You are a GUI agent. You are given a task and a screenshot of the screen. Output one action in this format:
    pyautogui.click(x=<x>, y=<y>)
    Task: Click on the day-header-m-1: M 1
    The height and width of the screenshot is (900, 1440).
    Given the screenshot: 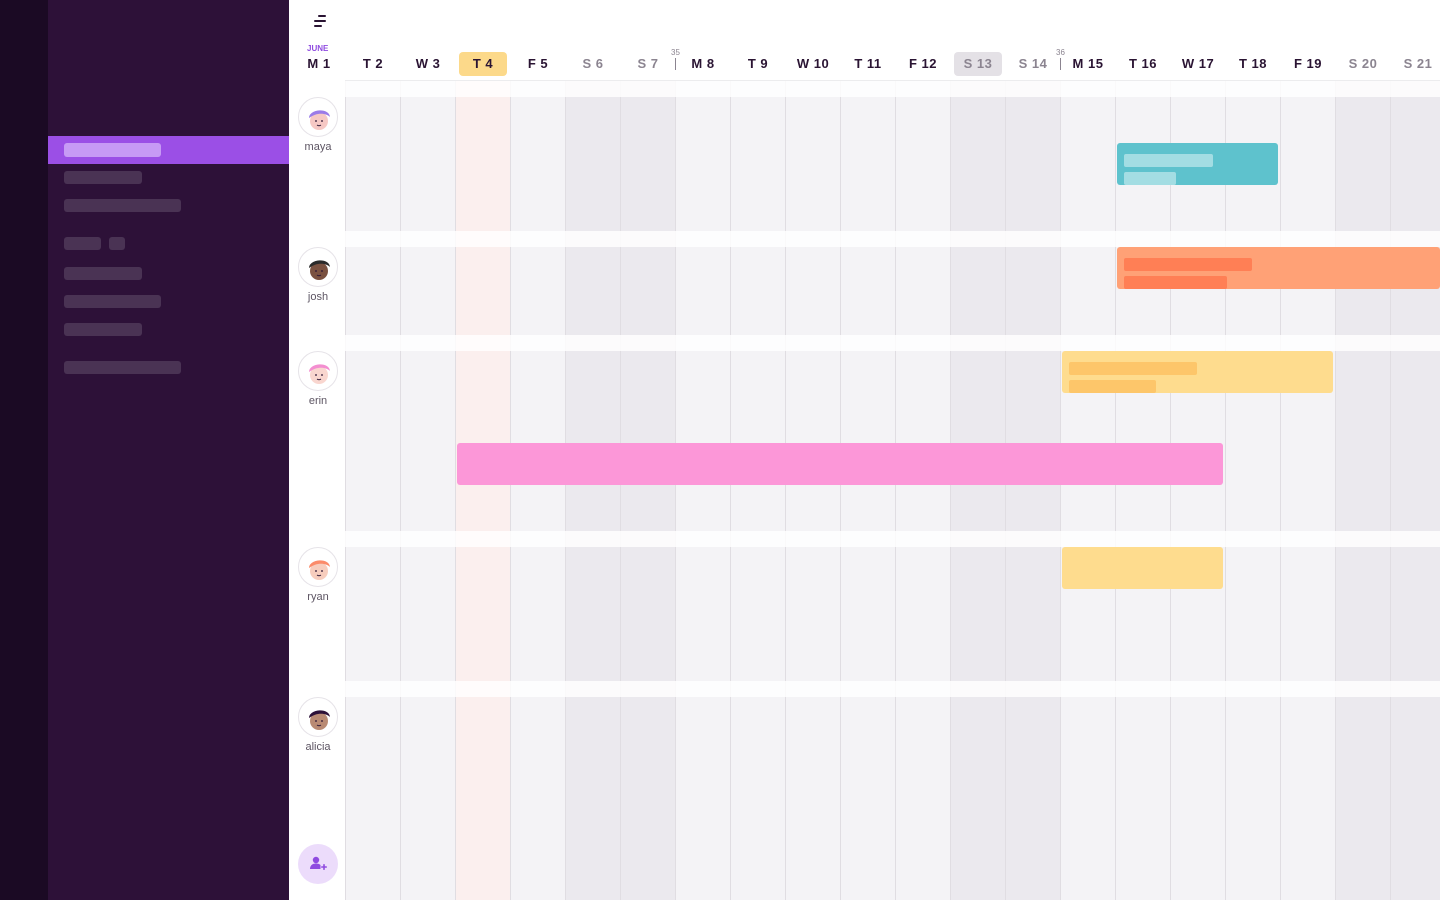 What is the action you would take?
    pyautogui.click(x=319, y=64)
    